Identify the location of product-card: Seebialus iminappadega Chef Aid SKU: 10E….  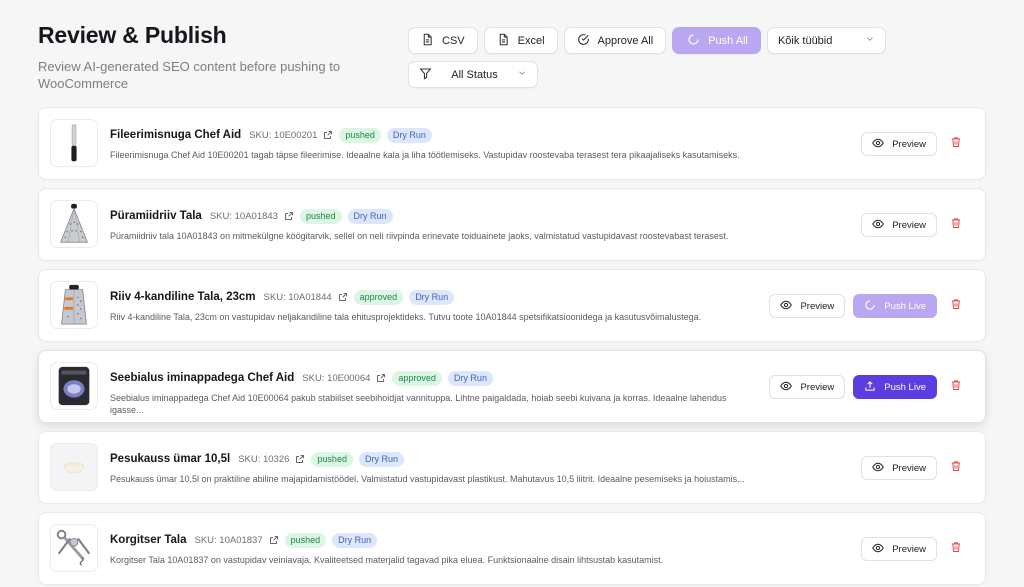
(512, 386).